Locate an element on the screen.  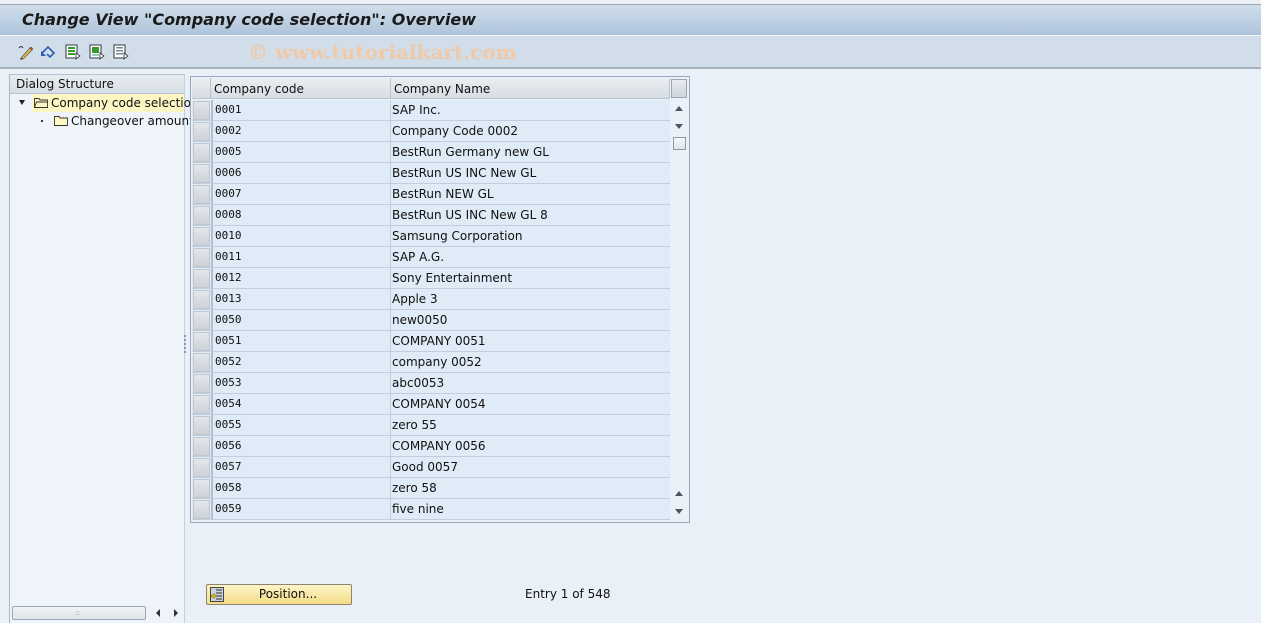
table-row: 0056 COMPANY 0056 is located at coordinates (431, 446).